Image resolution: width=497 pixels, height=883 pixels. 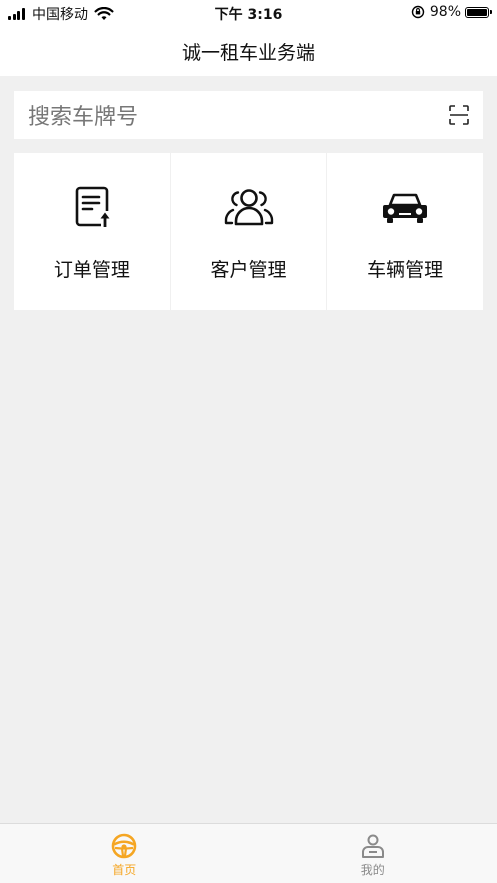 I want to click on tab-label: 我的, so click(x=372, y=870).